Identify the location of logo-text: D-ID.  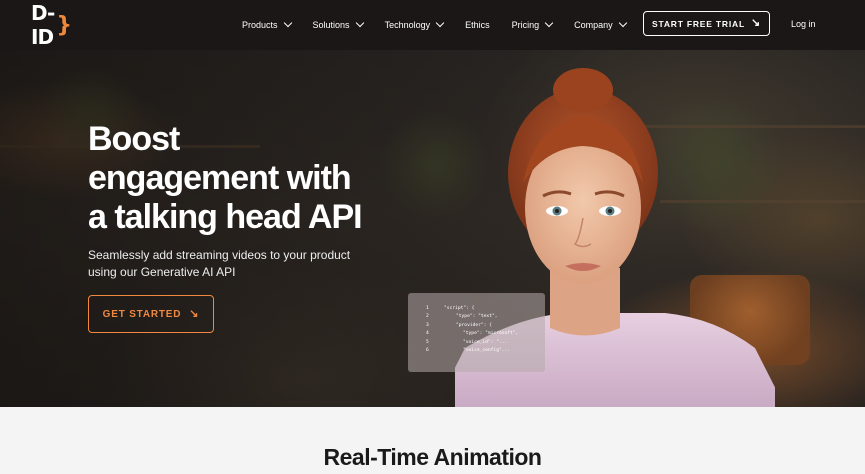
(43, 25).